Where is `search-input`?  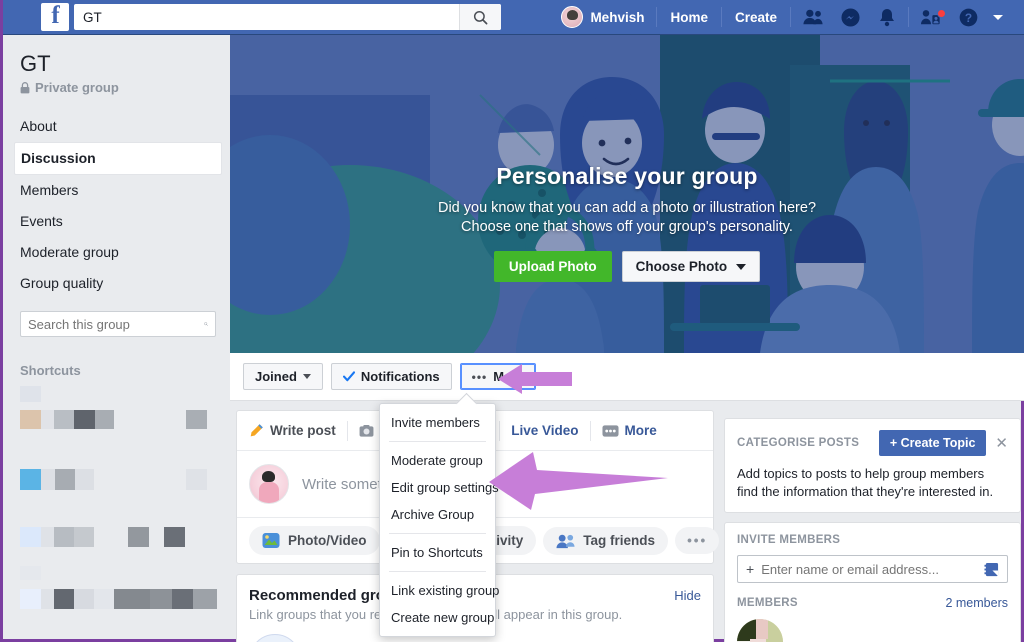
search-input is located at coordinates (266, 17).